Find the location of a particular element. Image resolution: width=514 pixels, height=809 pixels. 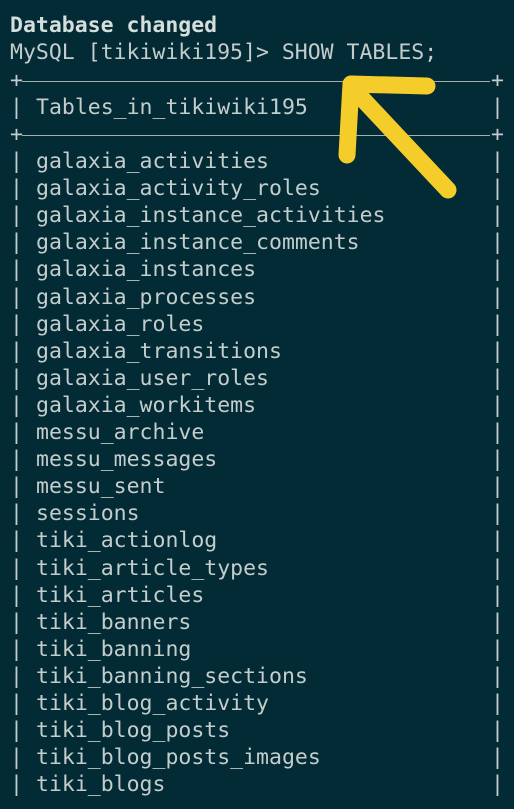

table-row: sessions is located at coordinates (88, 513).